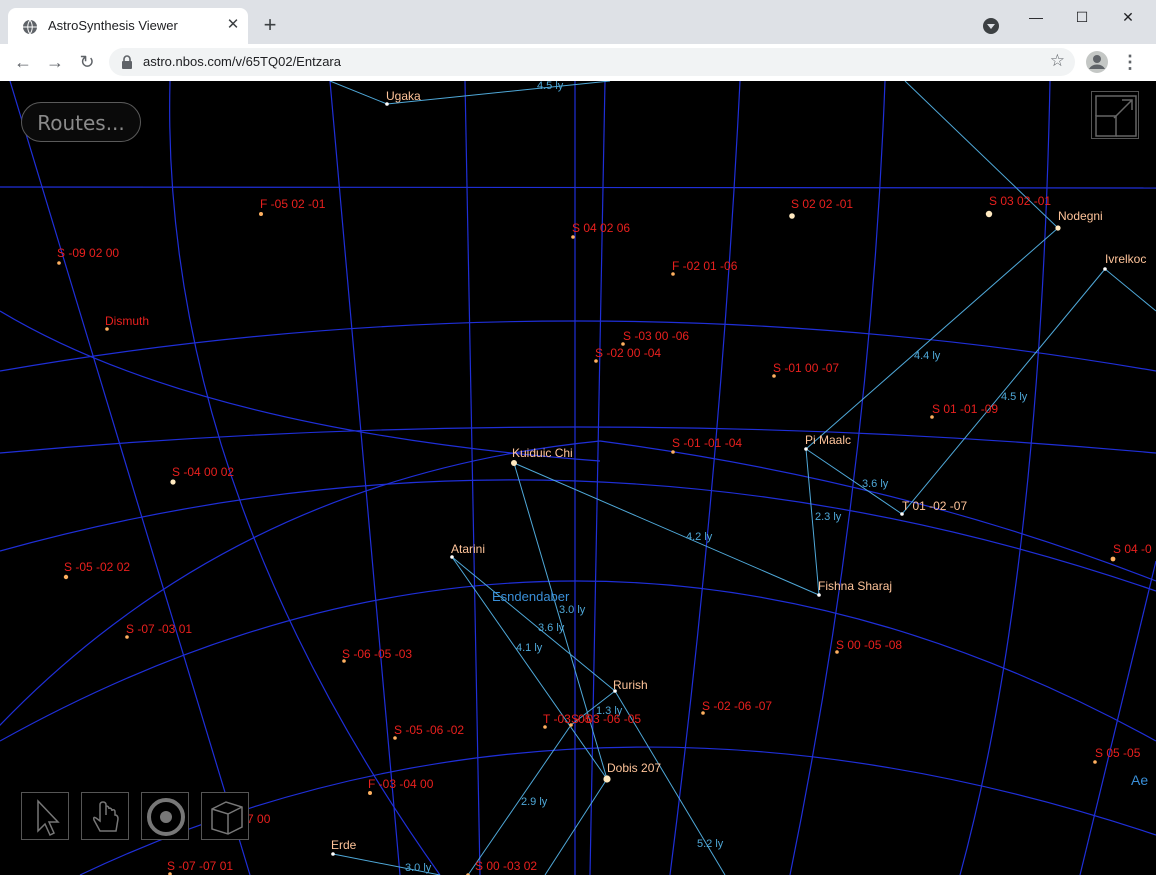  I want to click on address-bar: astro.nbos.com/v/65TQ02/Entzara ☆, so click(592, 62).